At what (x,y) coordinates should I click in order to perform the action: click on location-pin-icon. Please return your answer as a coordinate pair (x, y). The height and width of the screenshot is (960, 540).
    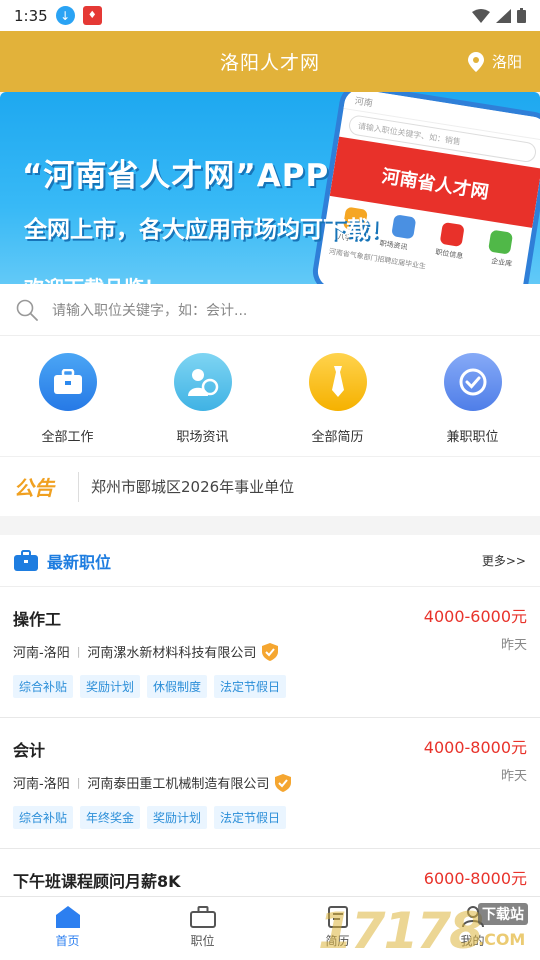
    Looking at the image, I should click on (475, 61).